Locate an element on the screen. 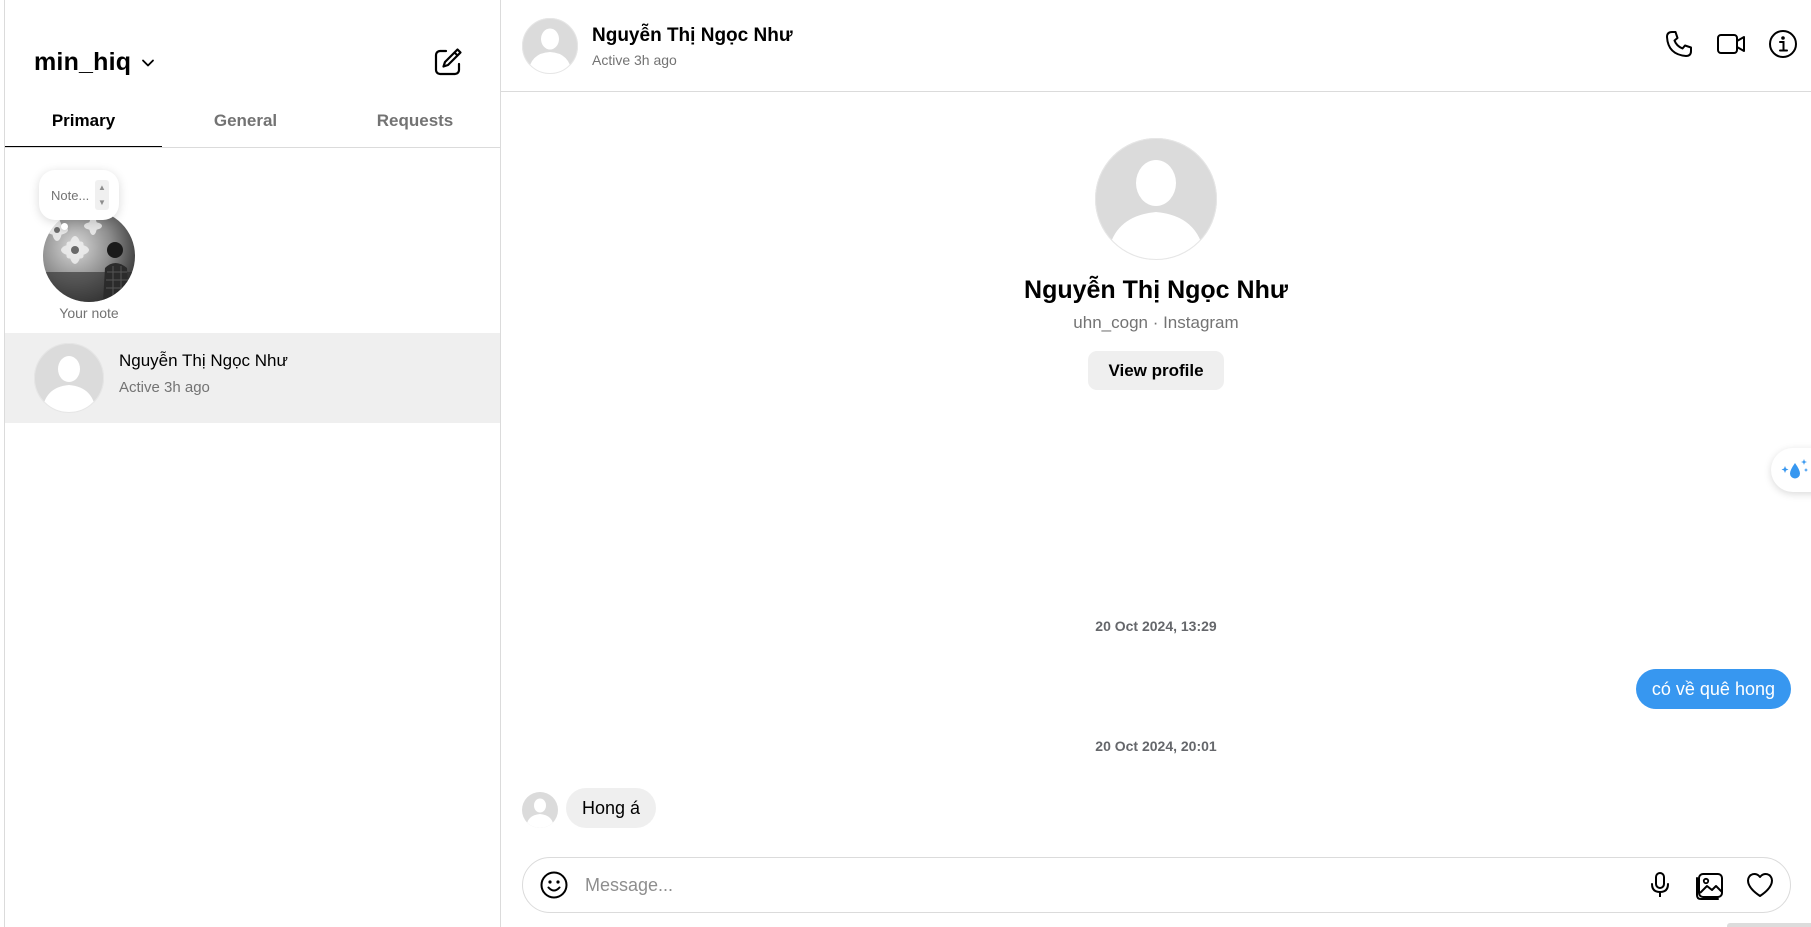  view-profile-button: View profile is located at coordinates (1156, 370).